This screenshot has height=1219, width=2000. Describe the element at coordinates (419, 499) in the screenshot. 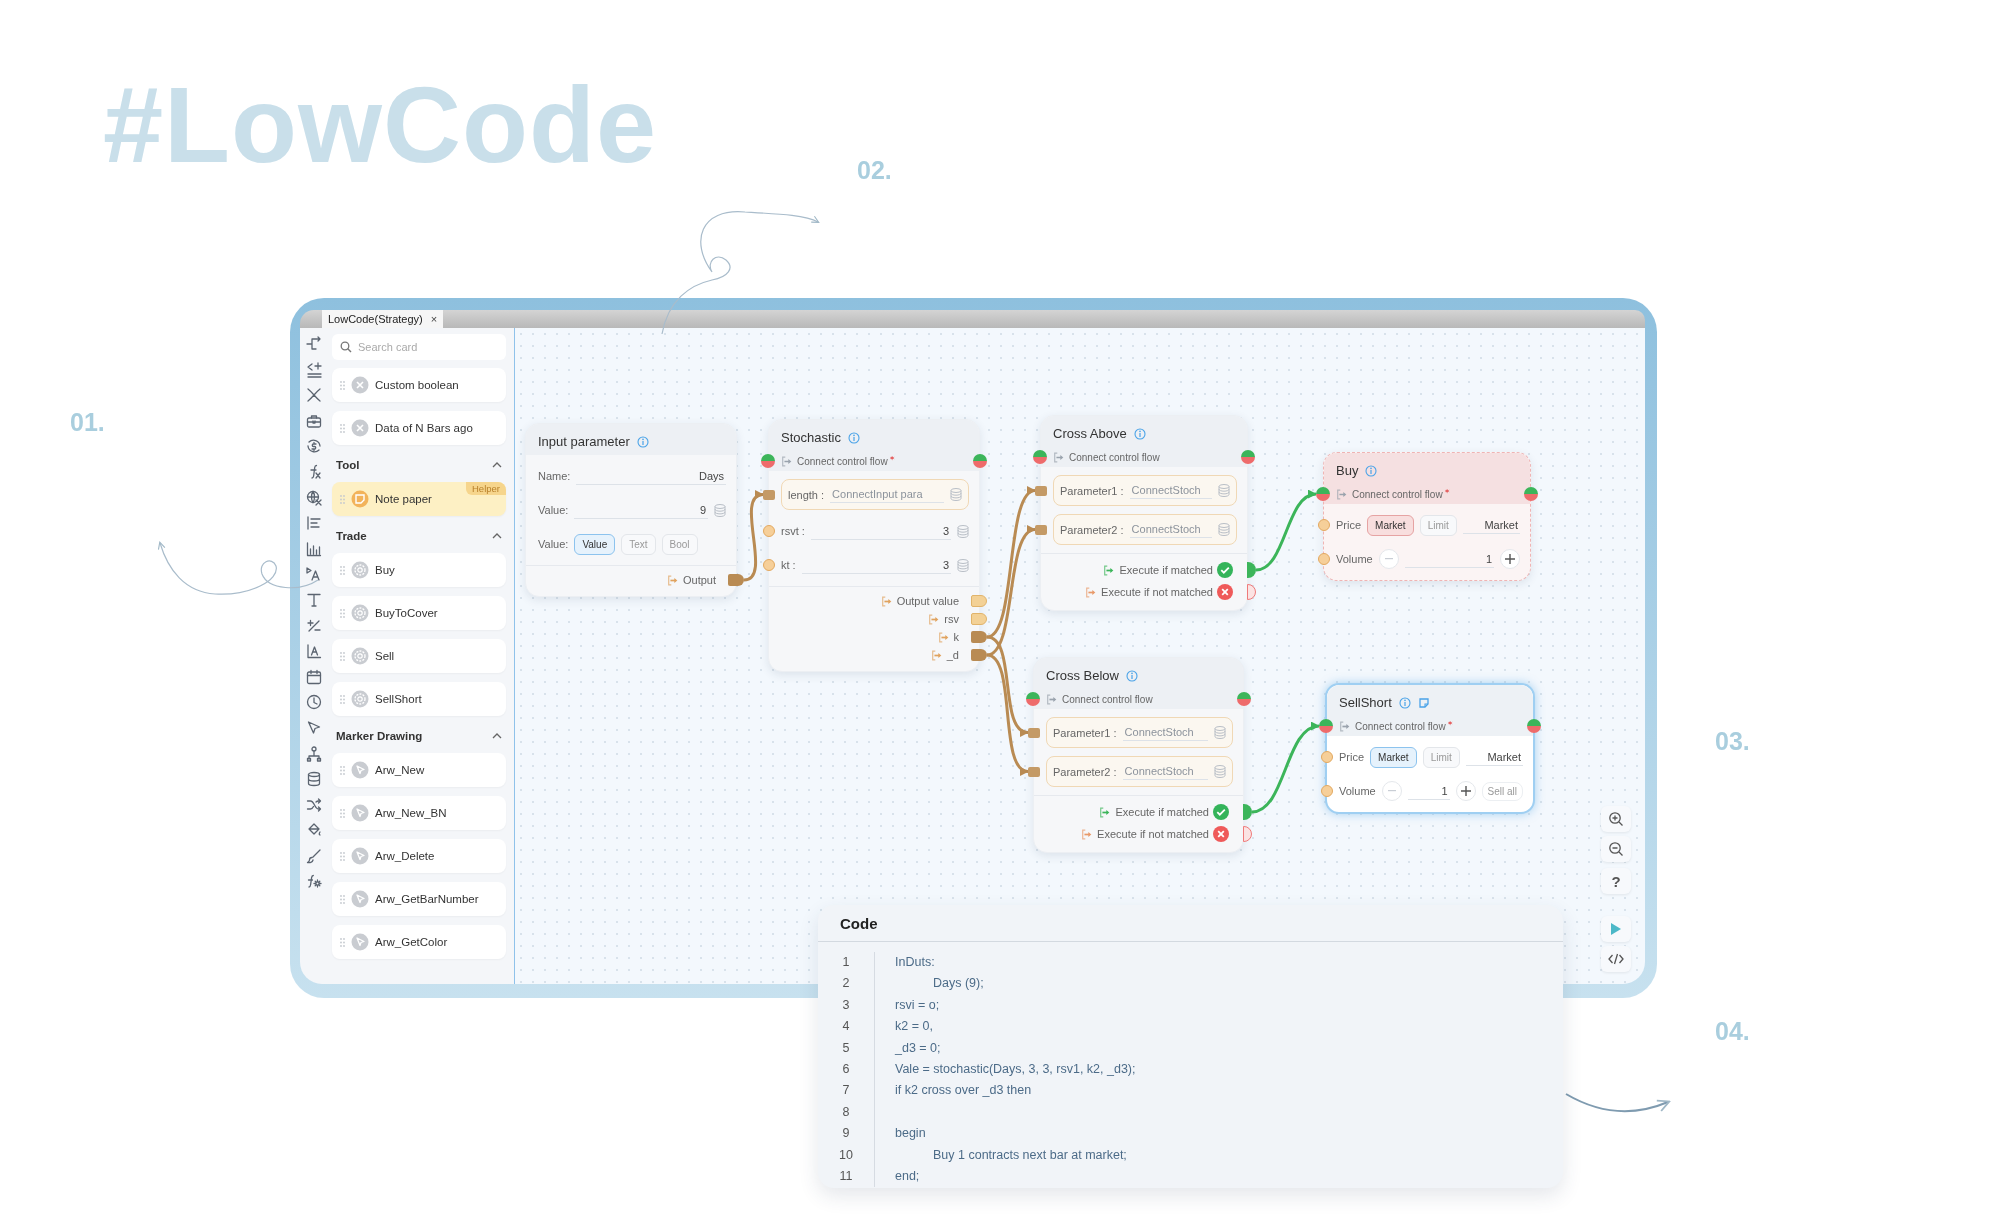

I see `palette-card: Note paper Helper` at that location.